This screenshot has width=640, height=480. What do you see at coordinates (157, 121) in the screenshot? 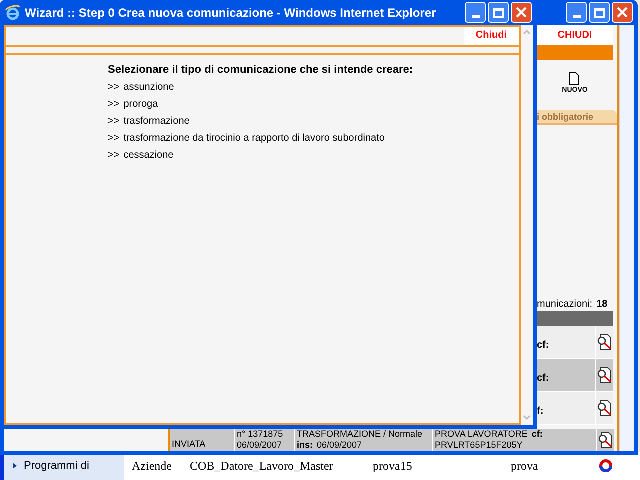
I see `option-link: trasformazione` at bounding box center [157, 121].